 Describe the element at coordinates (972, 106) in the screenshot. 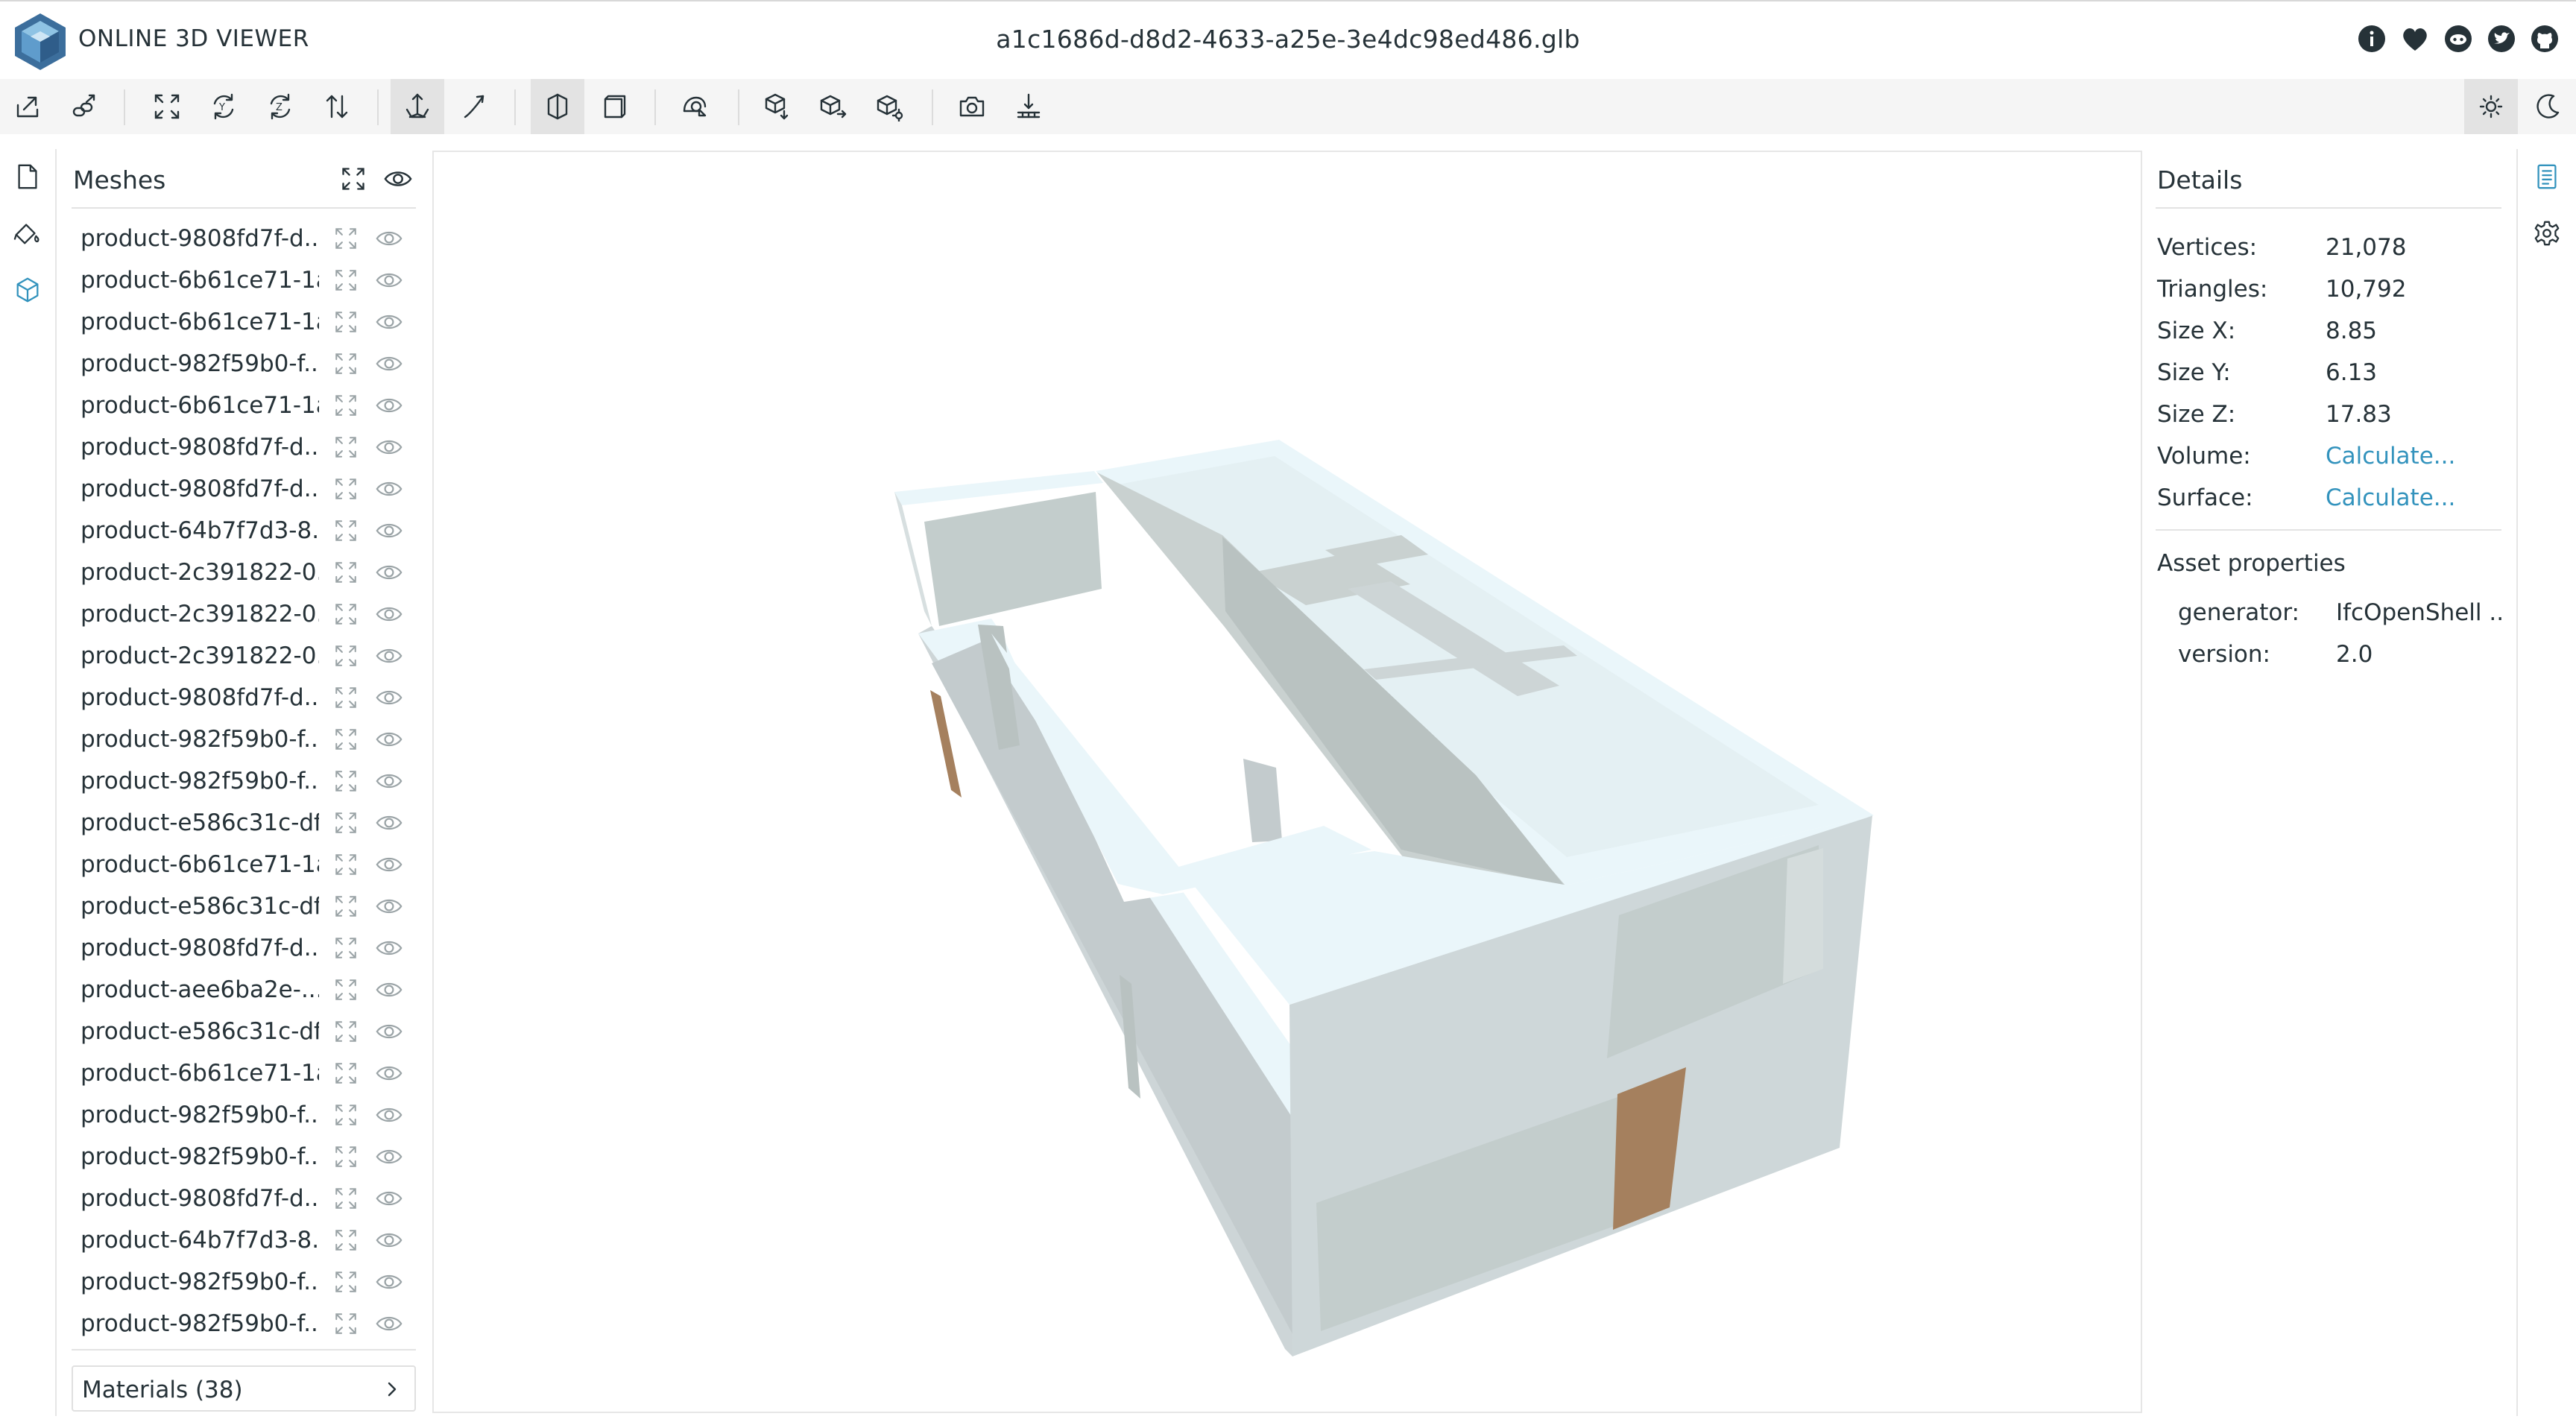

I see `snapshot-icon` at that location.